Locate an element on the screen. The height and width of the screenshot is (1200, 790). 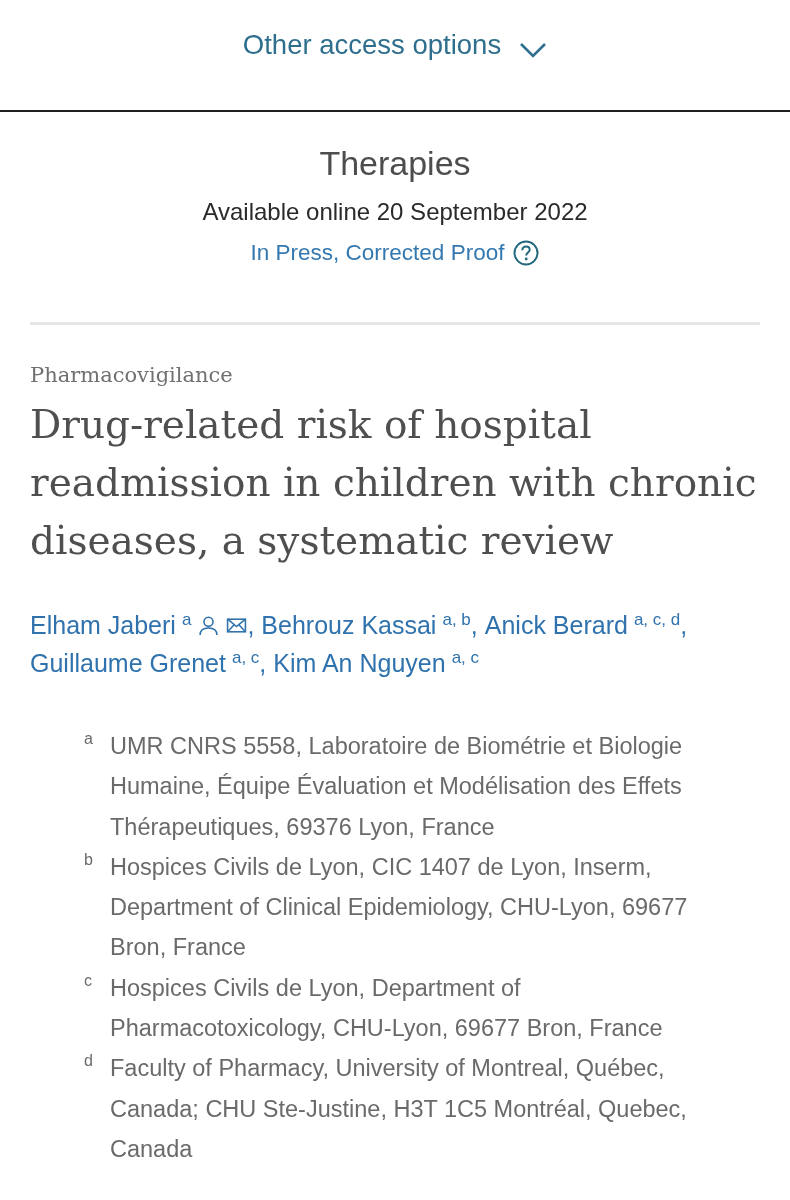
author-name-link: Anick Berard is located at coordinates (556, 625).